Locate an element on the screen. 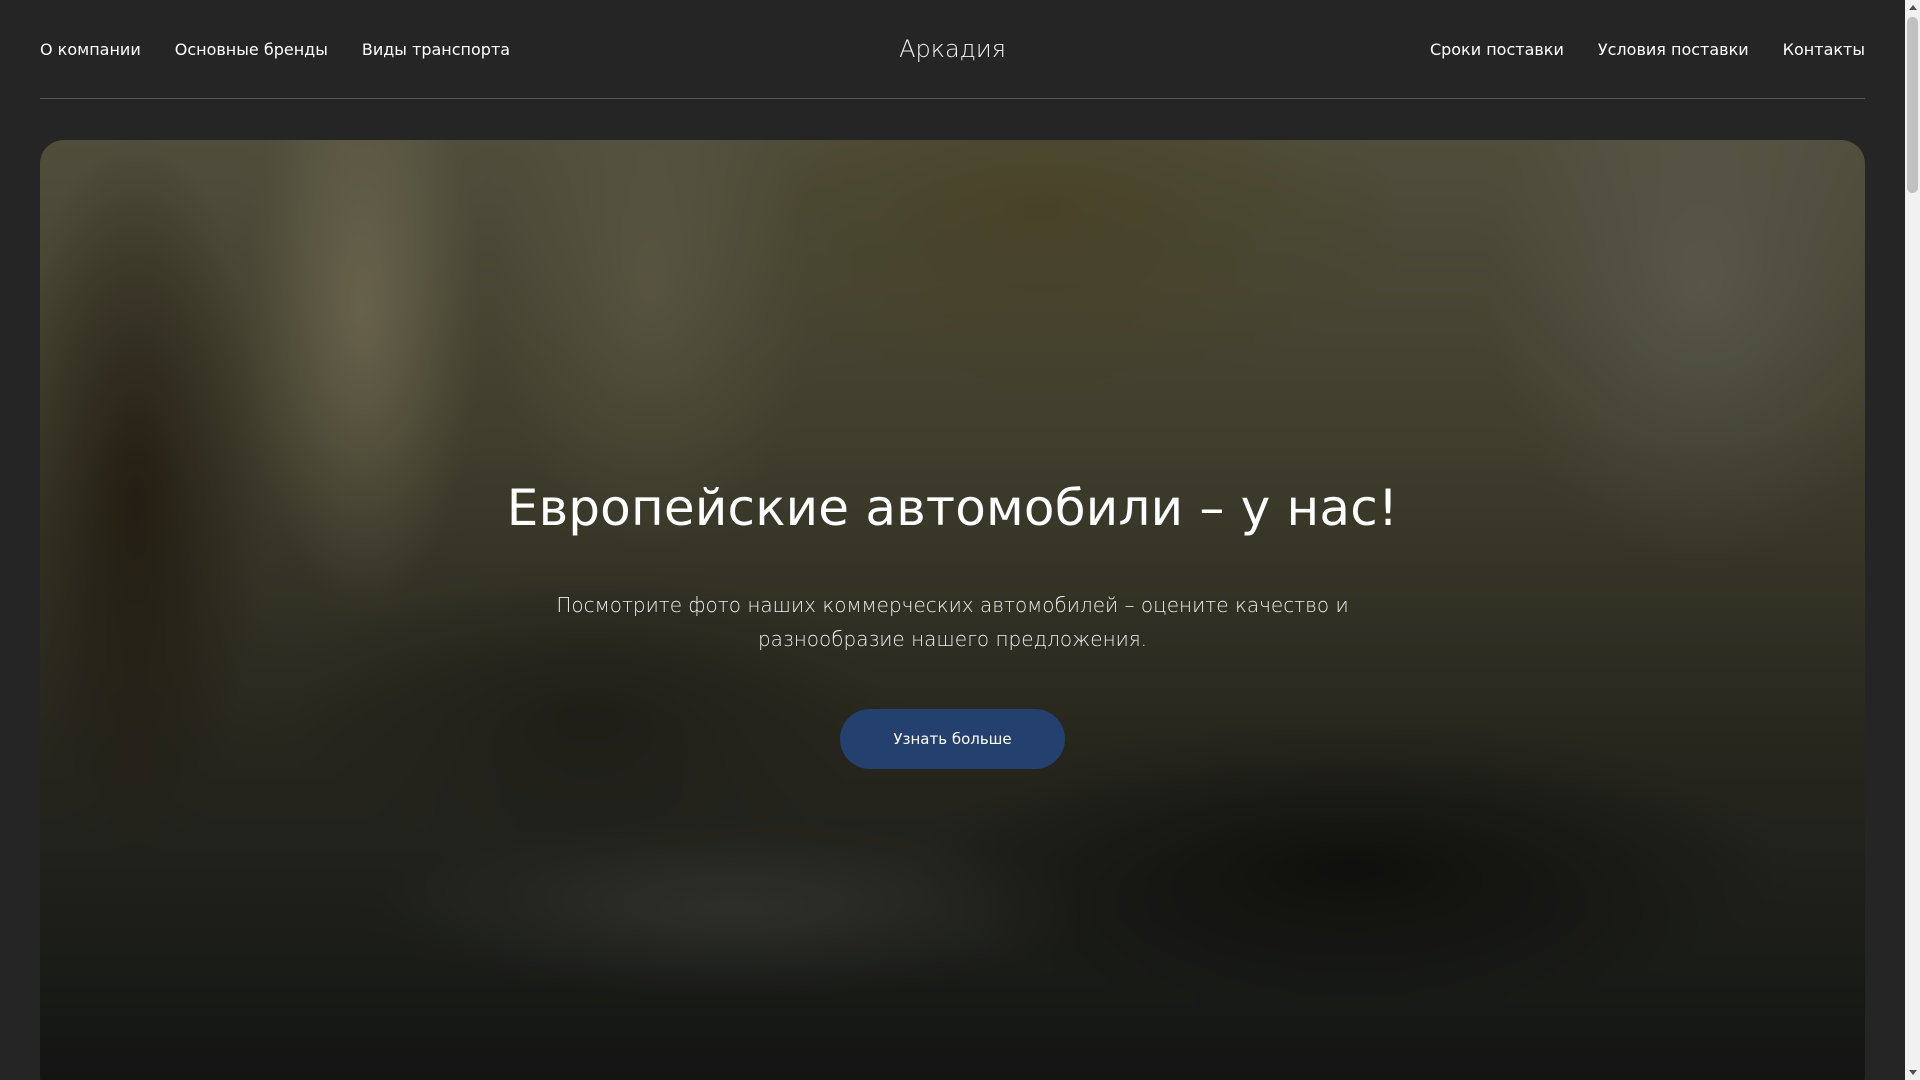  nav-link-delivery-terms: Условия поставки is located at coordinates (1673, 50).